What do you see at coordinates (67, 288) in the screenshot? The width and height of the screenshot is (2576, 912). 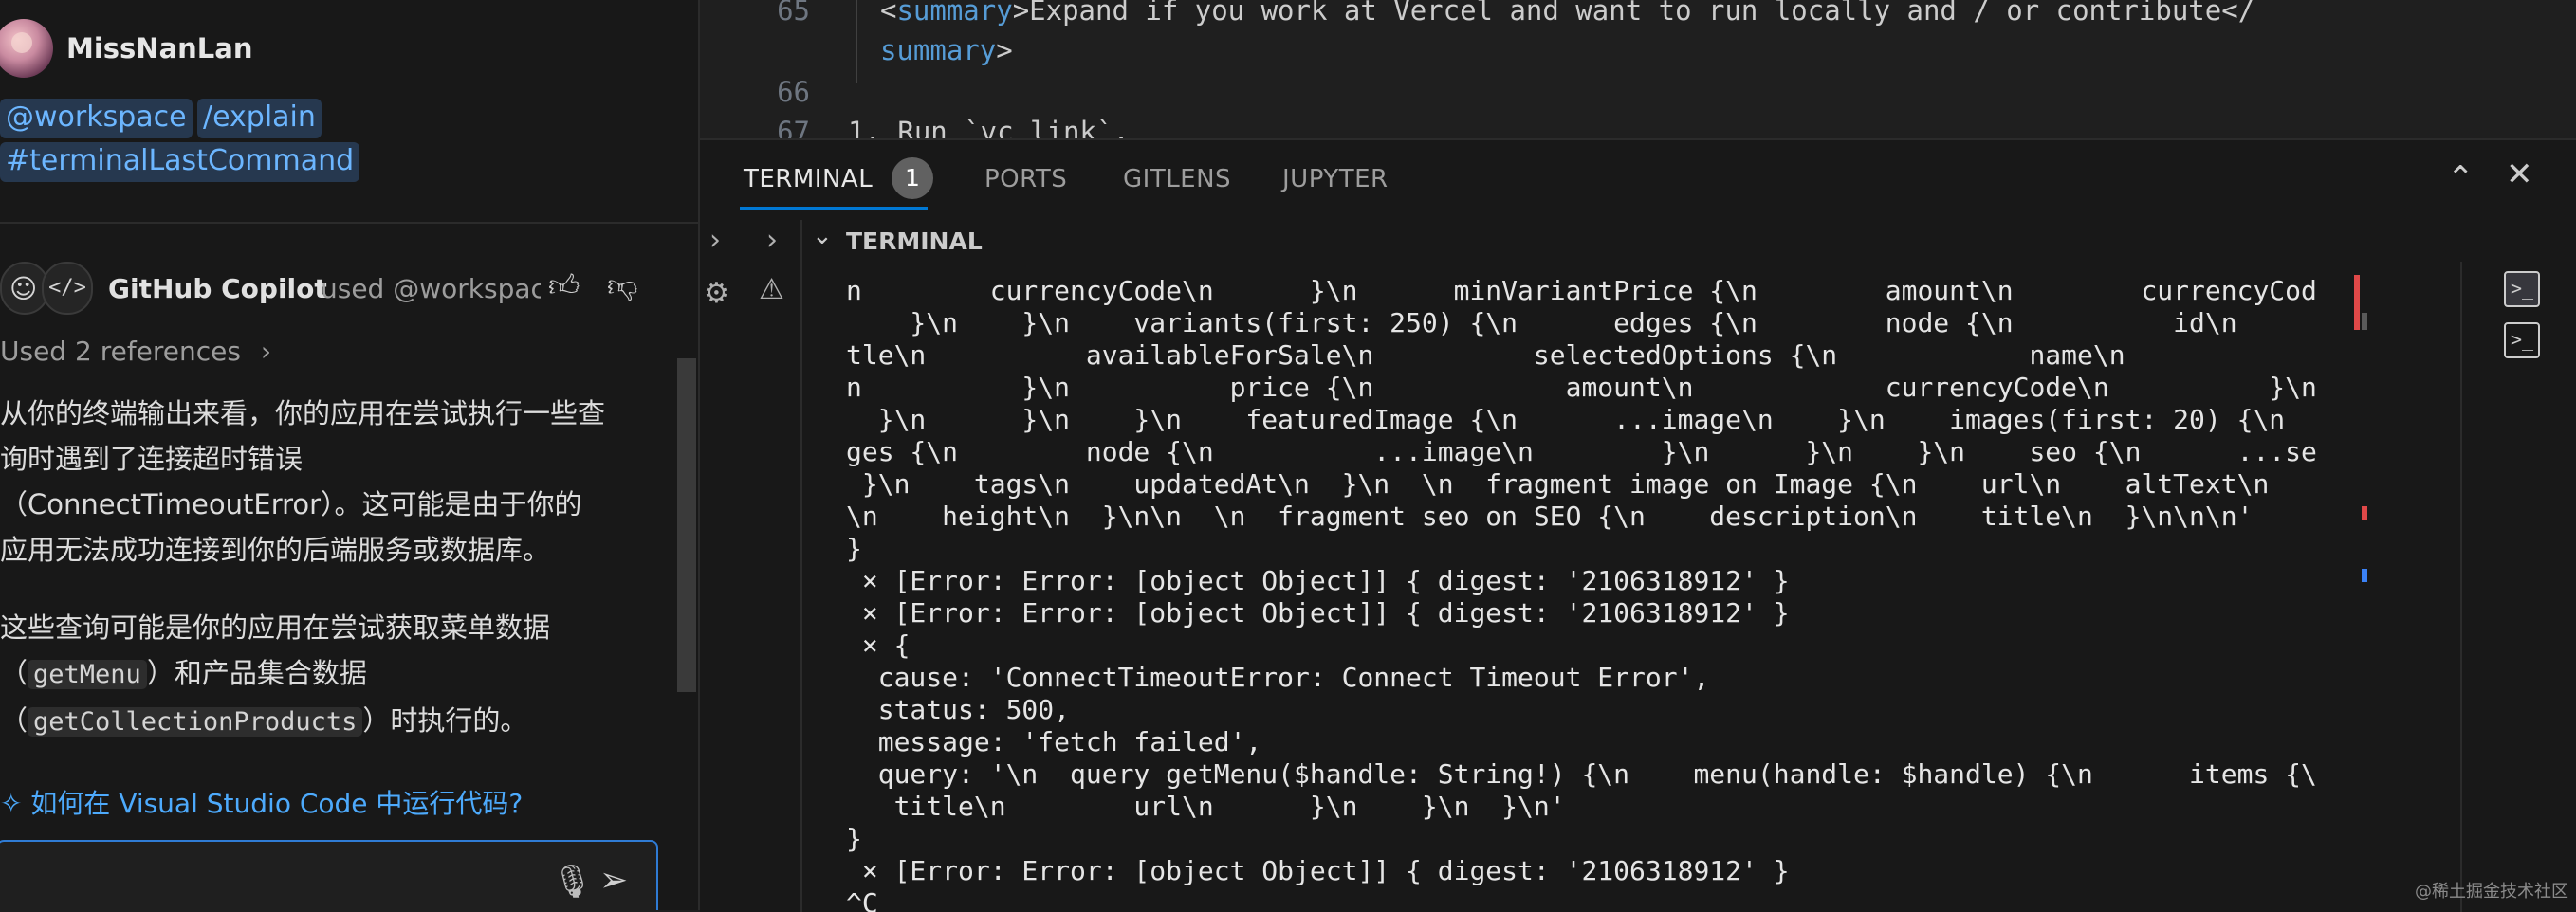 I see `code-icon: </>` at bounding box center [67, 288].